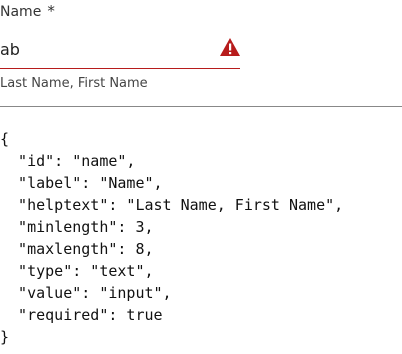 This screenshot has height=354, width=402. What do you see at coordinates (230, 47) in the screenshot?
I see `warning-icon` at bounding box center [230, 47].